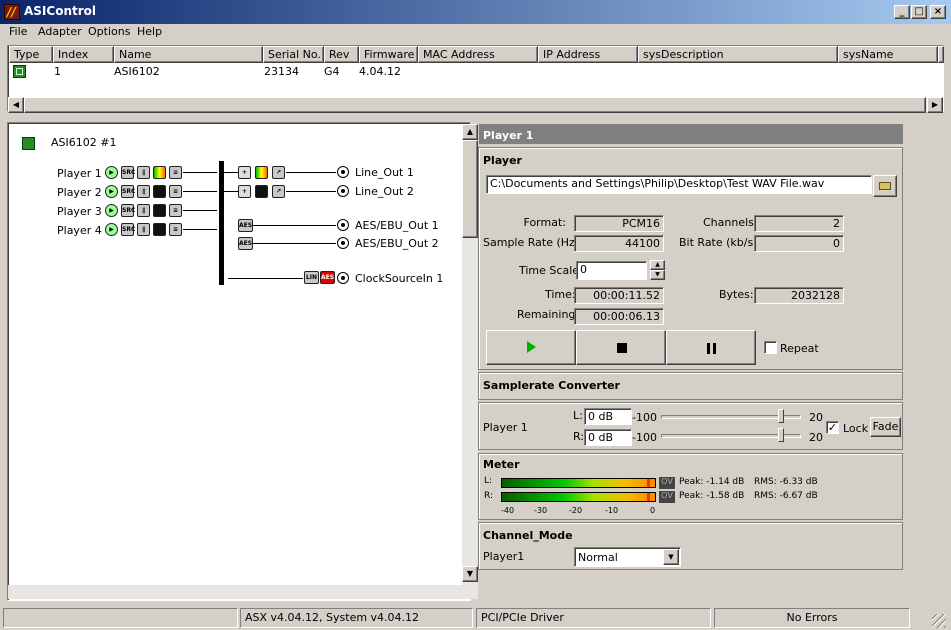 The height and width of the screenshot is (630, 951). Describe the element at coordinates (939, 621) in the screenshot. I see `resize-grip-icon` at that location.